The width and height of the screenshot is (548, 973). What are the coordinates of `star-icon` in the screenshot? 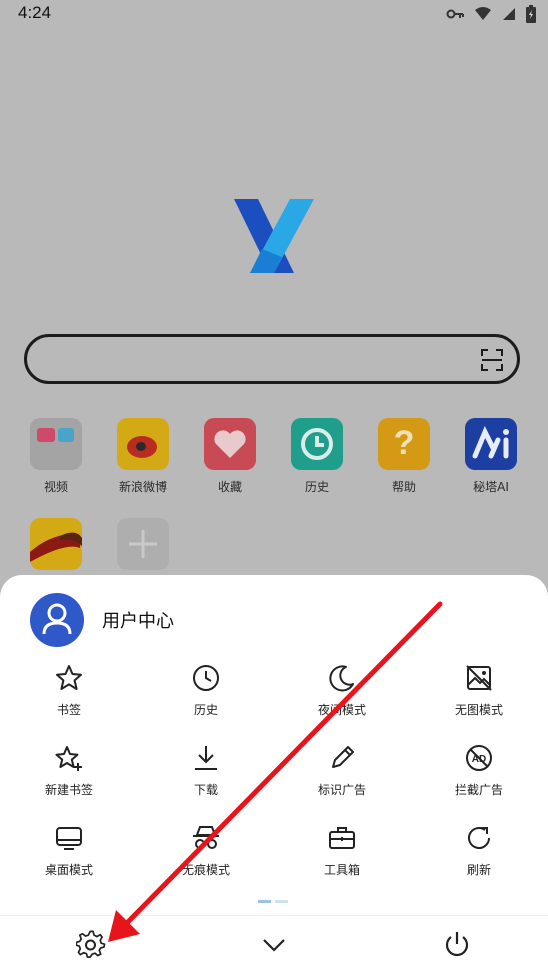 It's located at (69, 677).